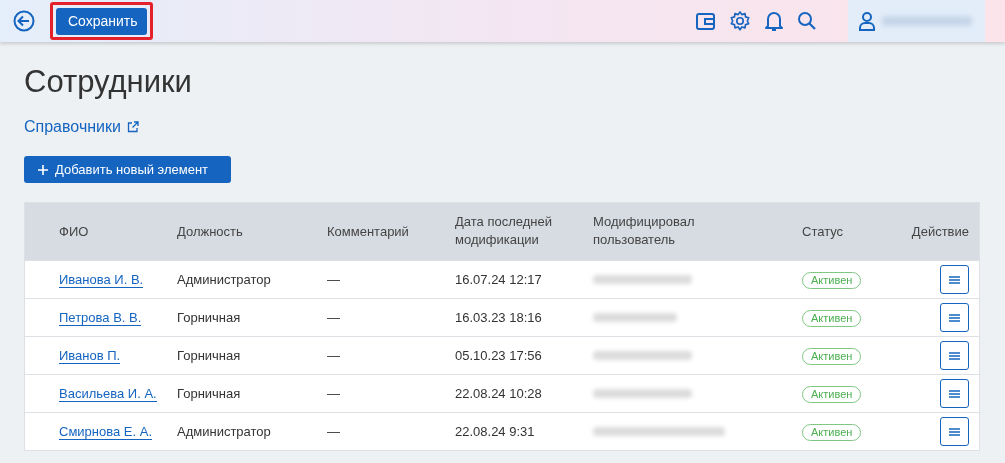 The width and height of the screenshot is (1005, 463). I want to click on page-title: Сотрудники, so click(108, 82).